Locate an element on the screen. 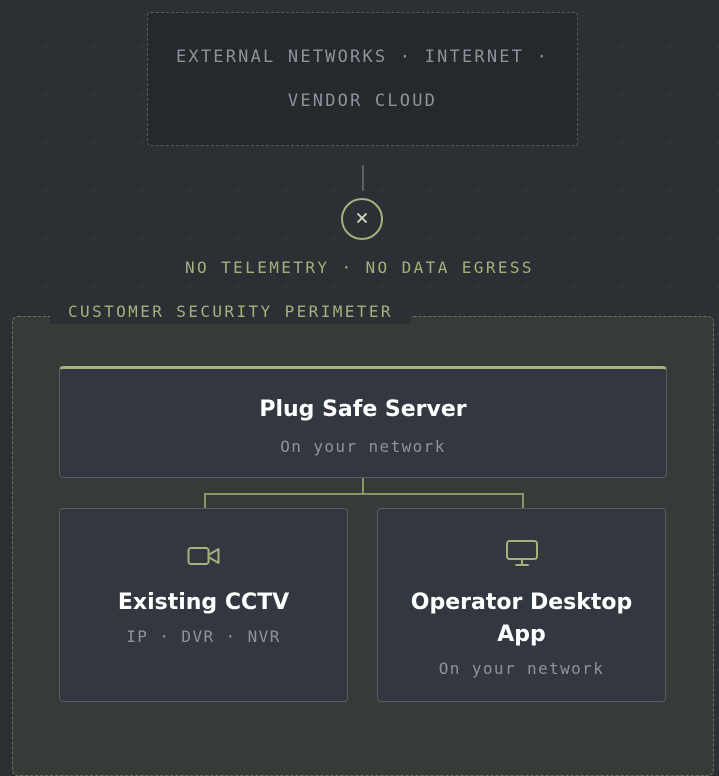 This screenshot has height=776, width=719. server-trunk-line is located at coordinates (363, 486).